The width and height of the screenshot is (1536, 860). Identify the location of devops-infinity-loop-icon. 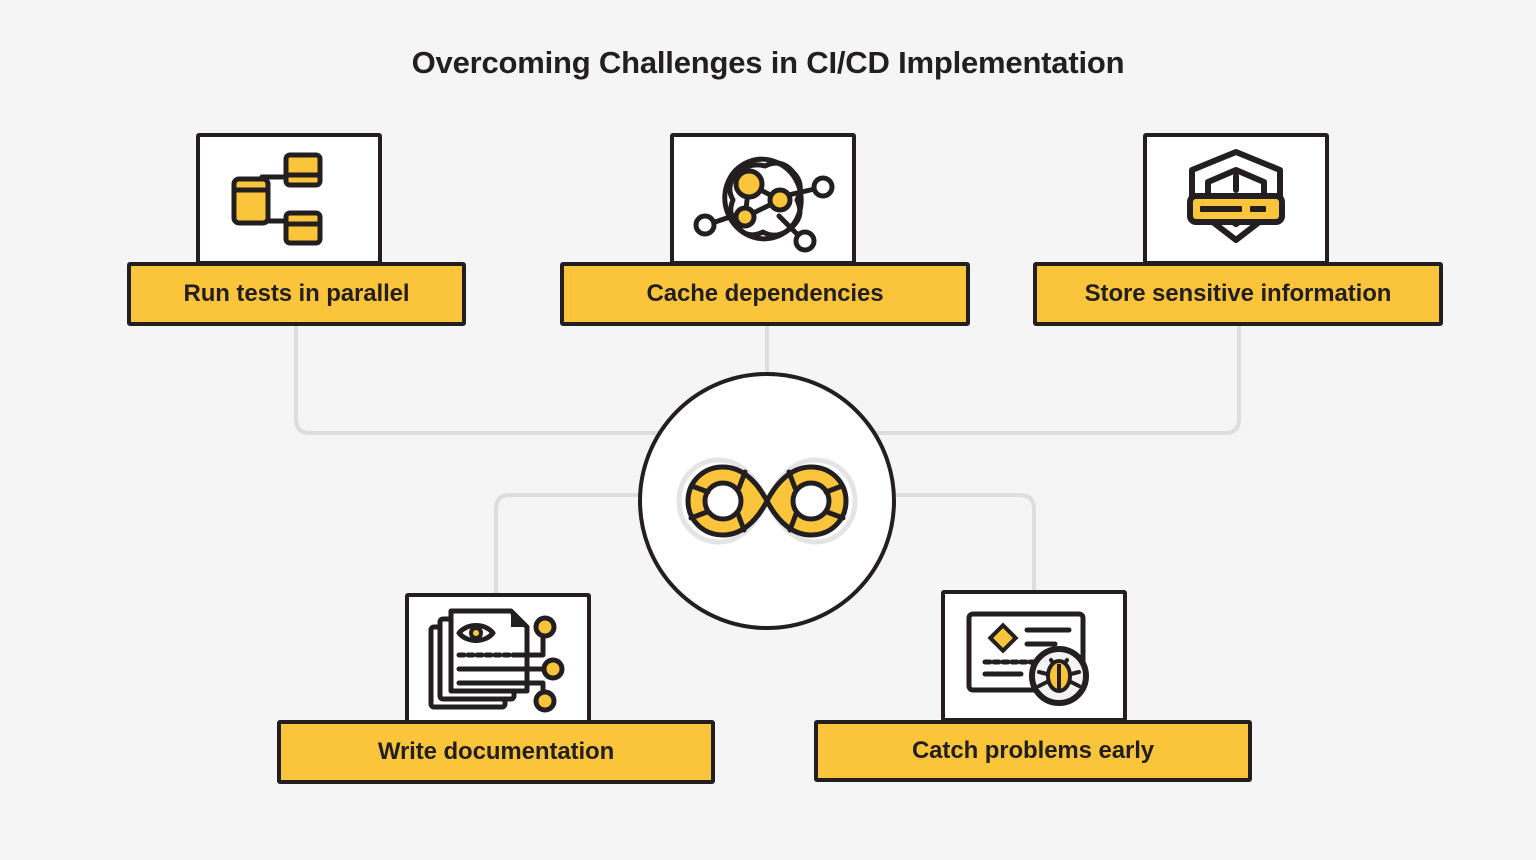
(767, 501).